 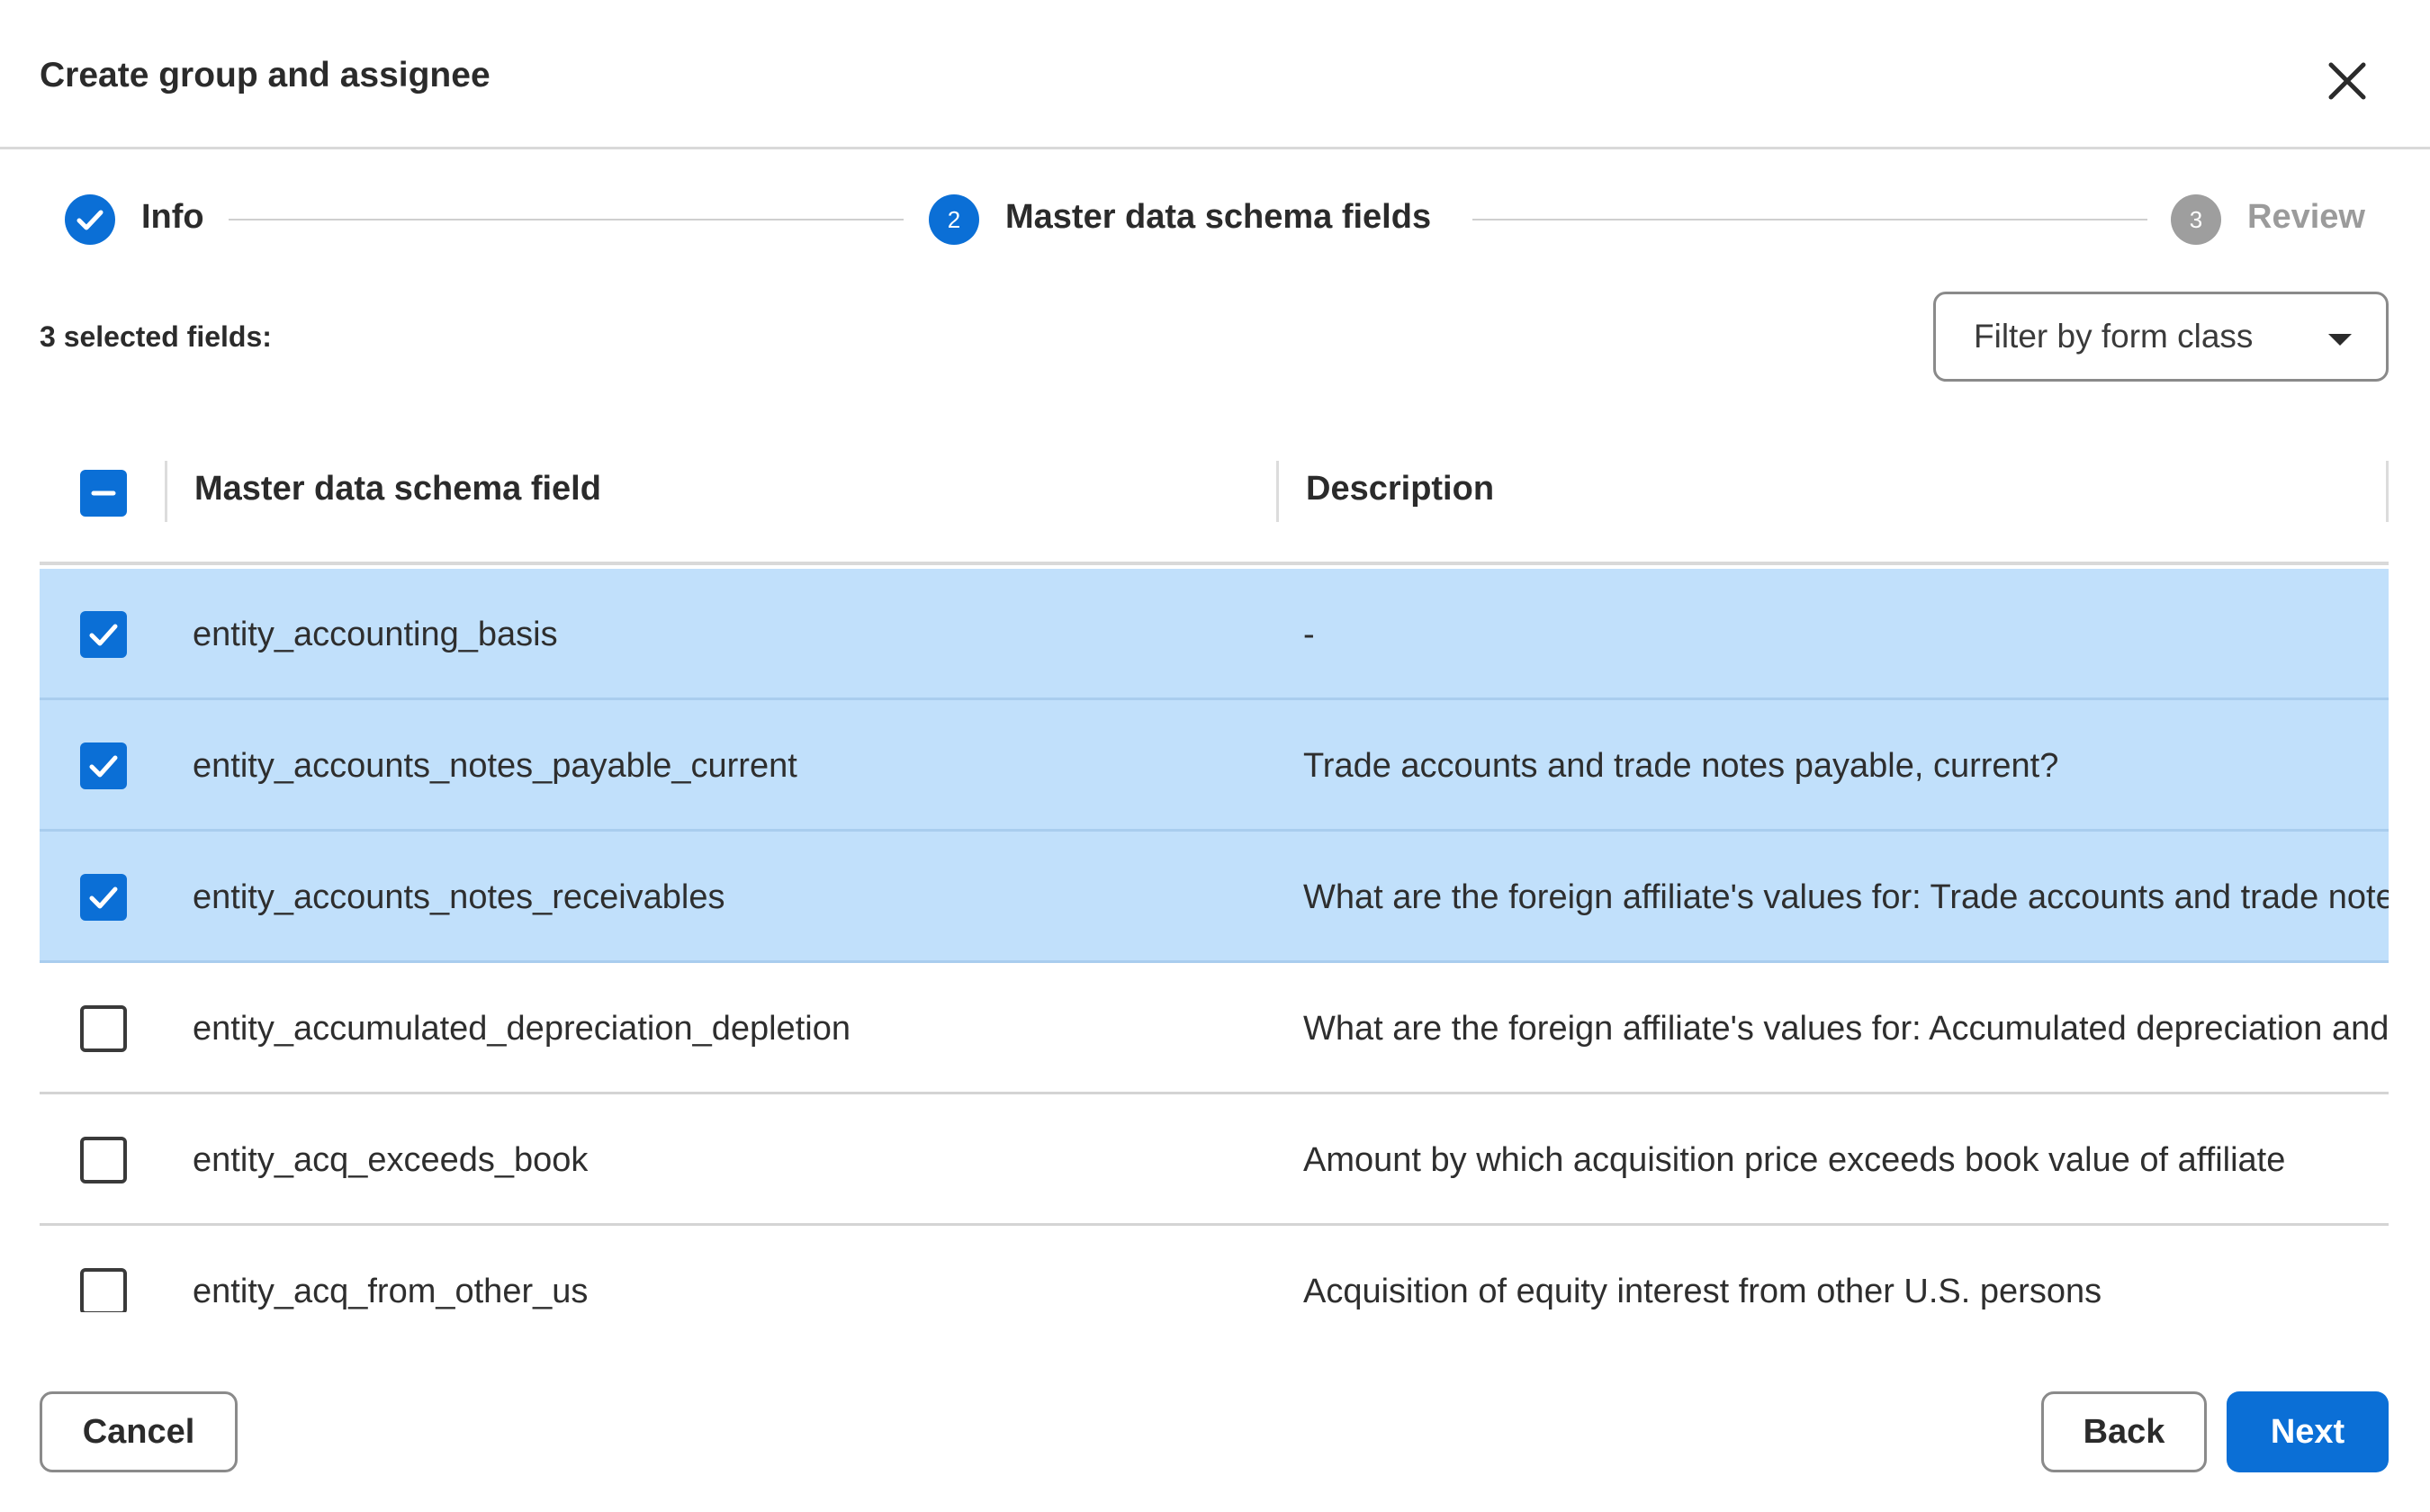 I want to click on step-3-number: 3, so click(x=2196, y=219).